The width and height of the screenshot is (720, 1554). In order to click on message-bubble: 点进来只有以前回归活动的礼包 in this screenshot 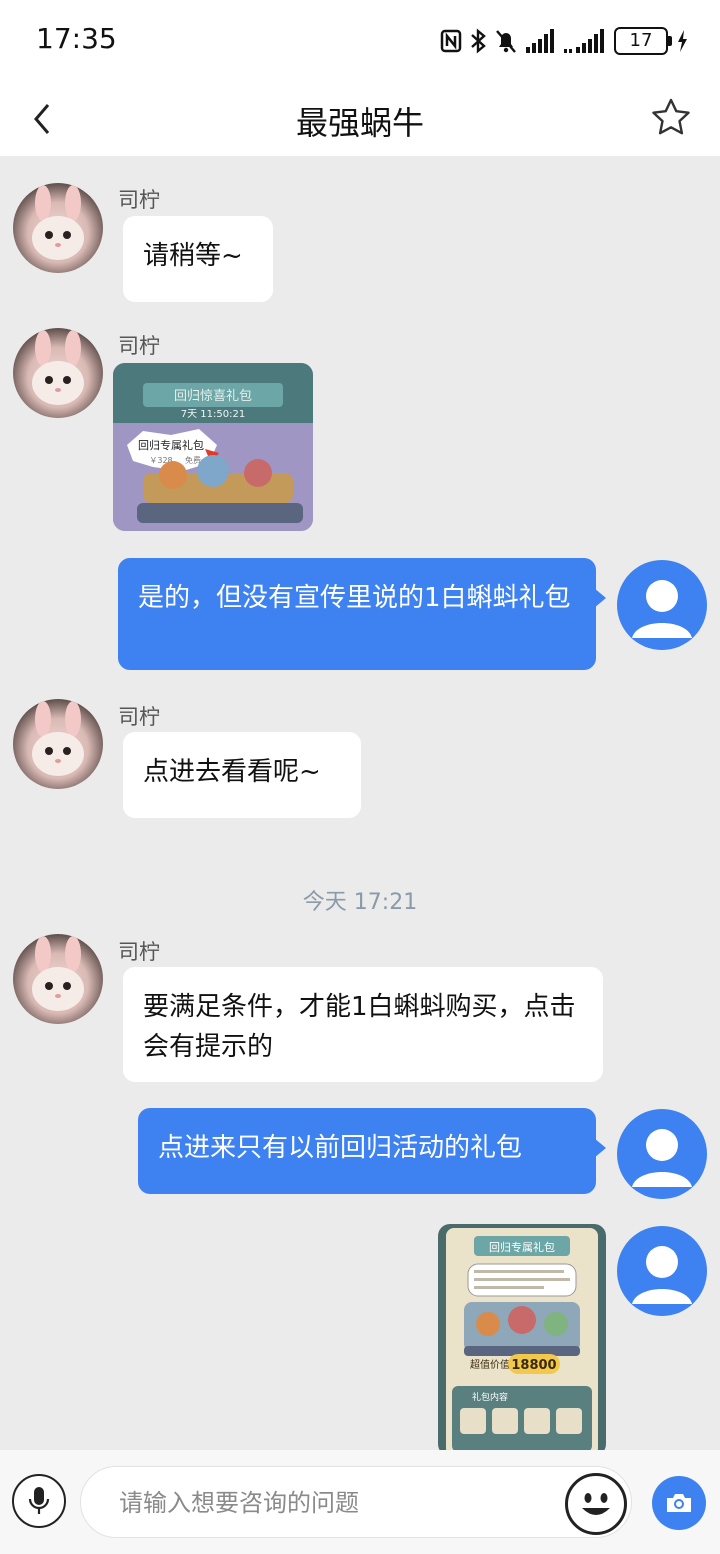, I will do `click(372, 1151)`.